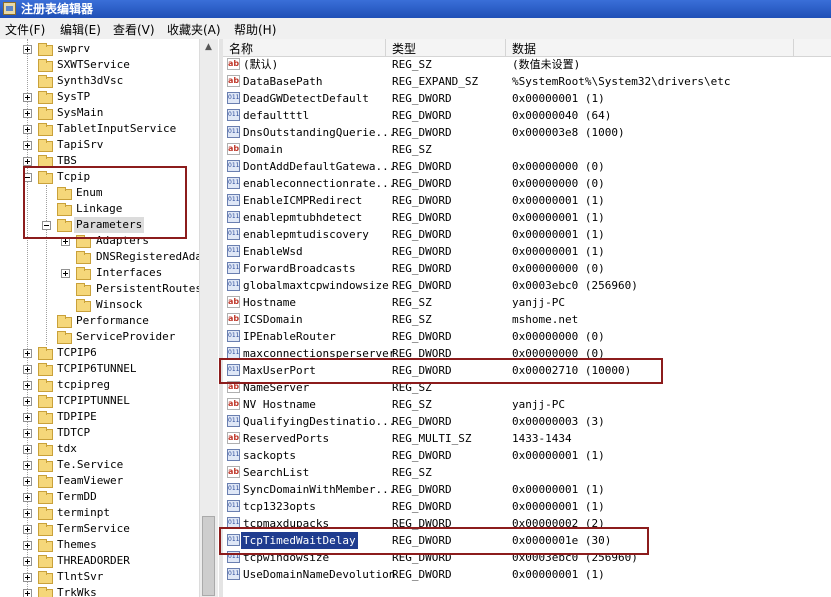 The width and height of the screenshot is (831, 597). Describe the element at coordinates (99, 385) in the screenshot. I see `tree-item: tcpipreg` at that location.